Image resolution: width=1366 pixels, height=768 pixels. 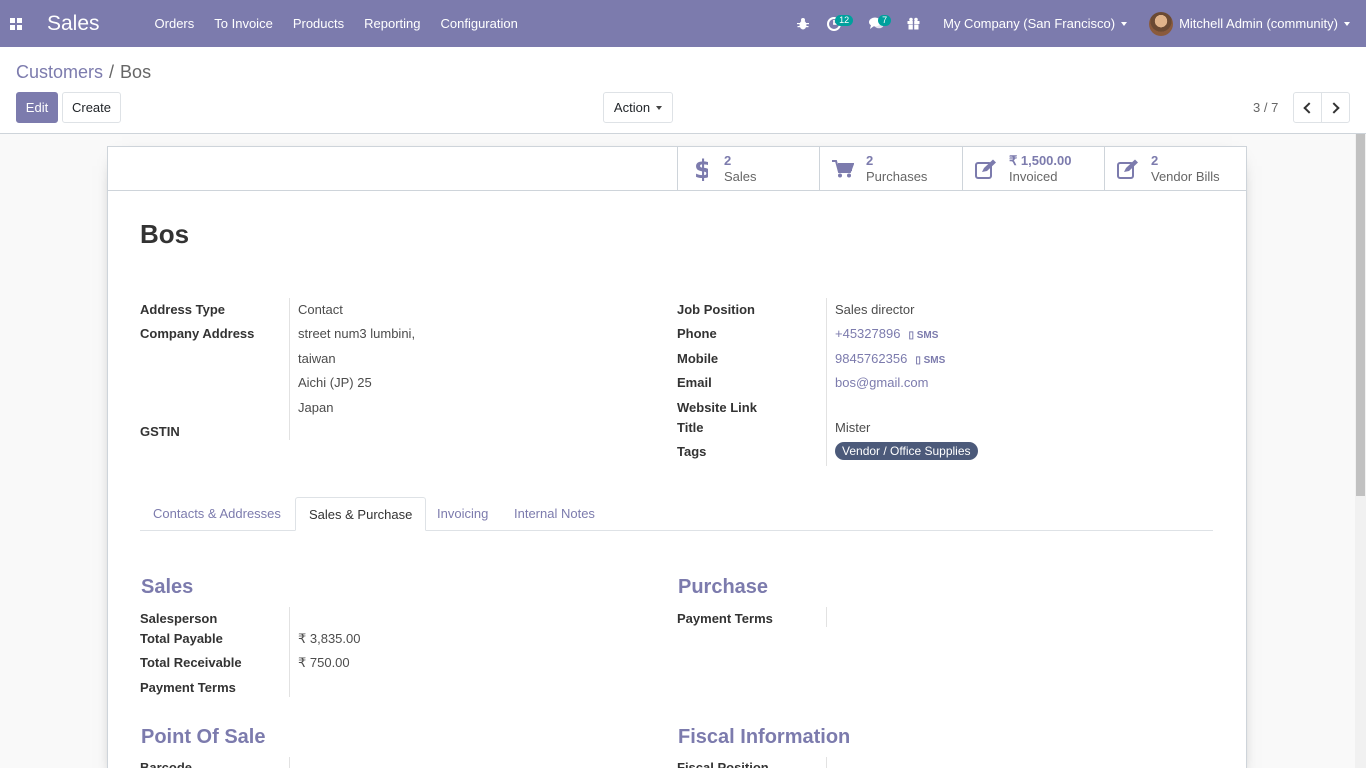 What do you see at coordinates (188, 687) in the screenshot?
I see `sales-payment-terms-label: Payment Terms` at bounding box center [188, 687].